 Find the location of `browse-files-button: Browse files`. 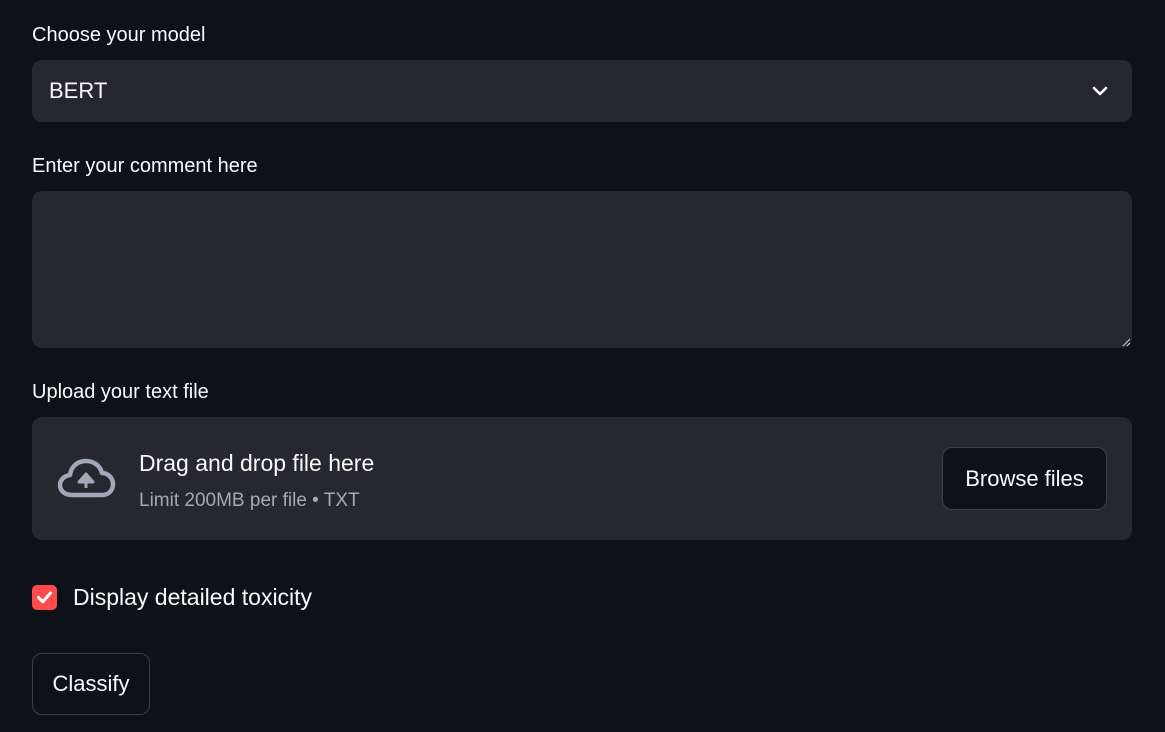

browse-files-button: Browse files is located at coordinates (1024, 478).